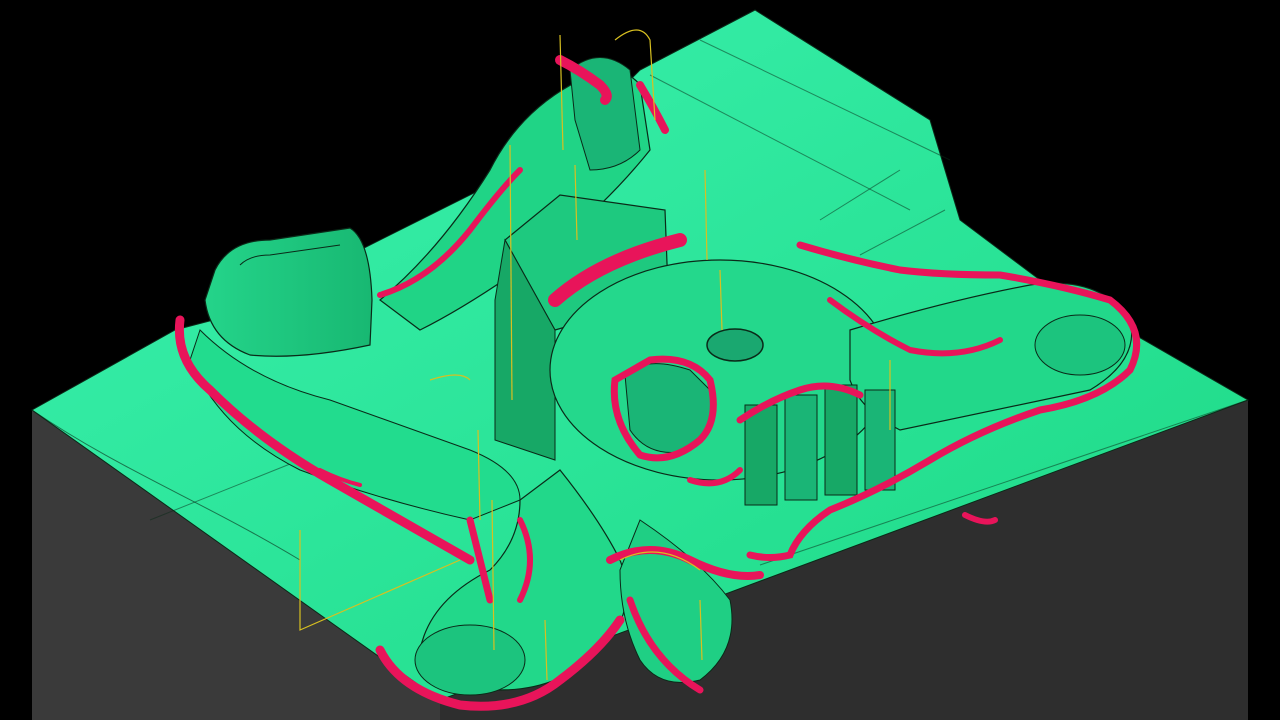 The height and width of the screenshot is (720, 1280). Describe the element at coordinates (1080, 345) in the screenshot. I see `right-arm-end` at that location.